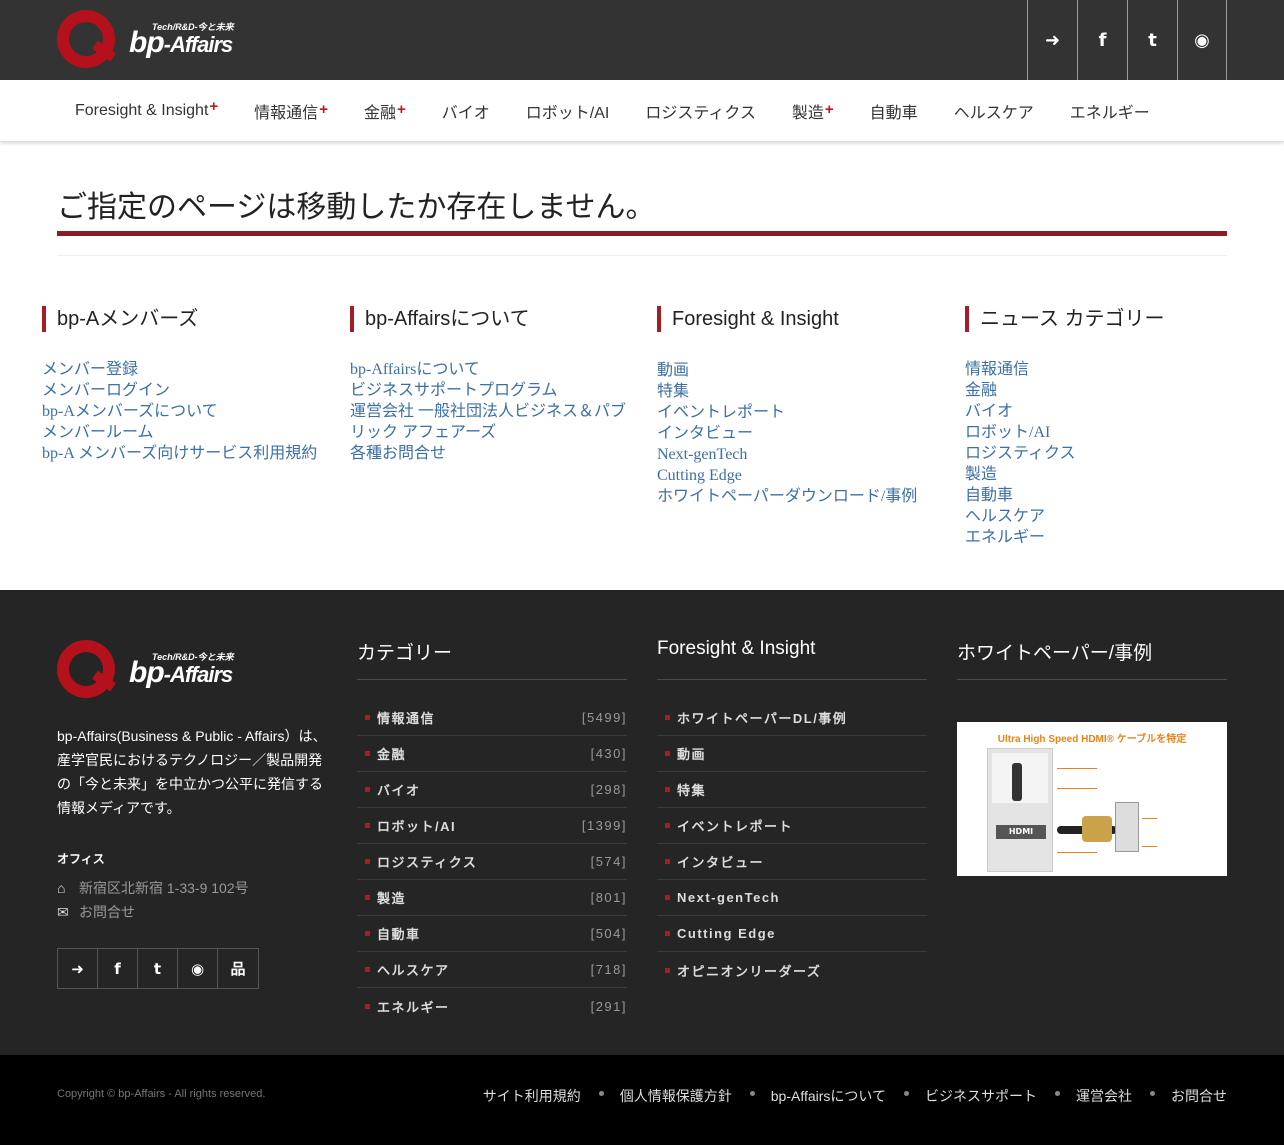  I want to click on nav-item: ロジスティクス, so click(700, 111).